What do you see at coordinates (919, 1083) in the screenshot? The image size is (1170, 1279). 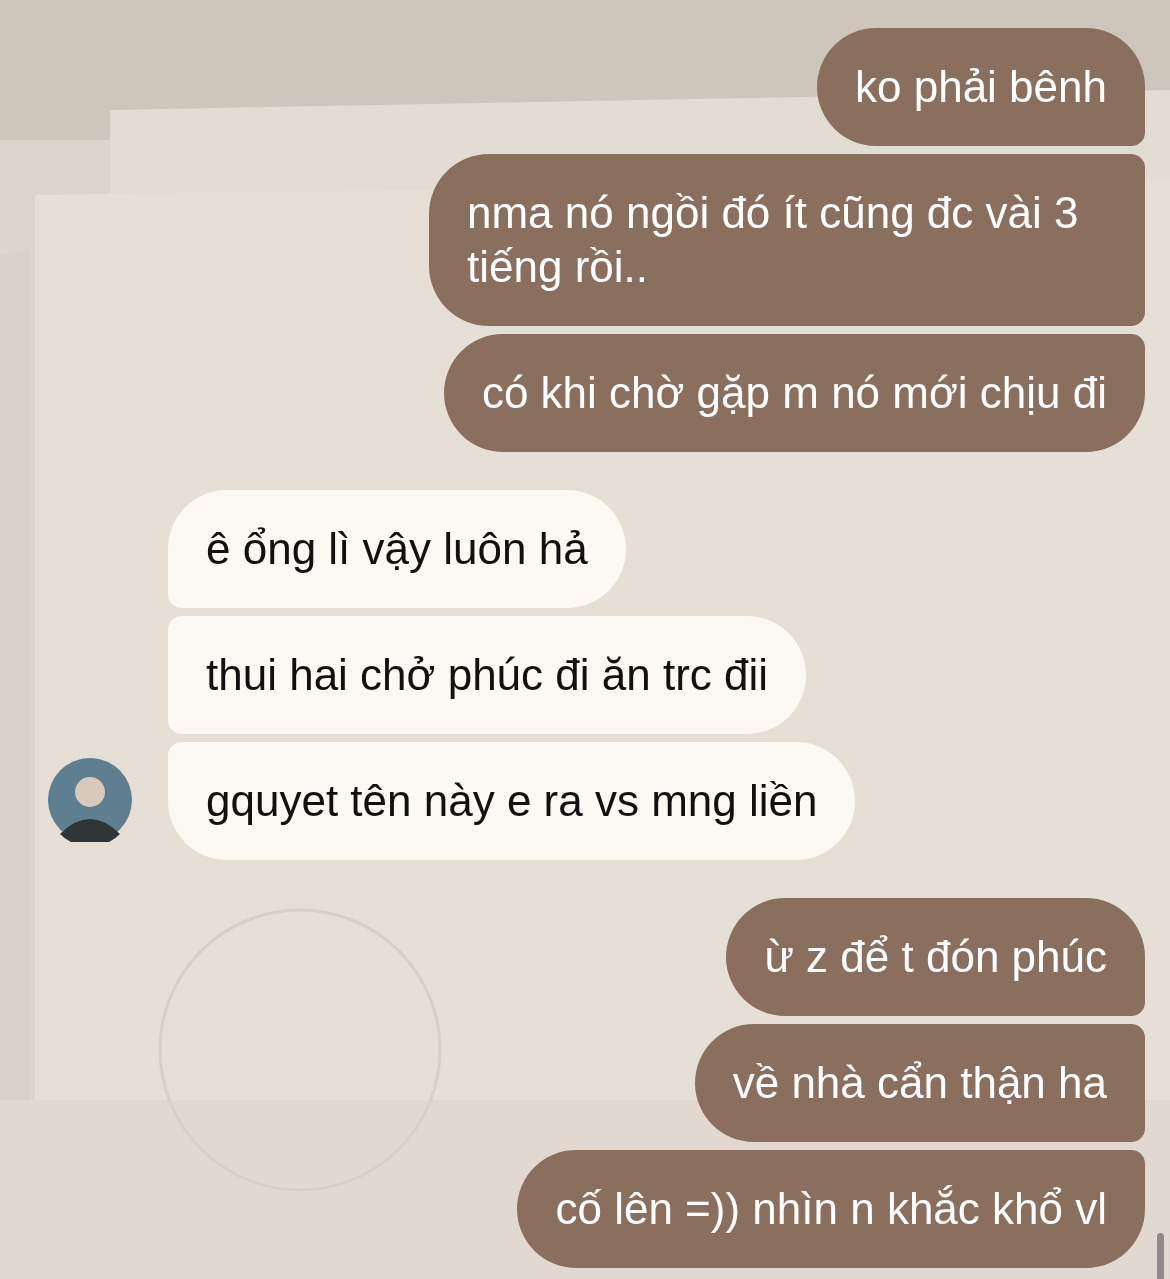 I see `message-bubble: về nhà cẩn thận ha` at bounding box center [919, 1083].